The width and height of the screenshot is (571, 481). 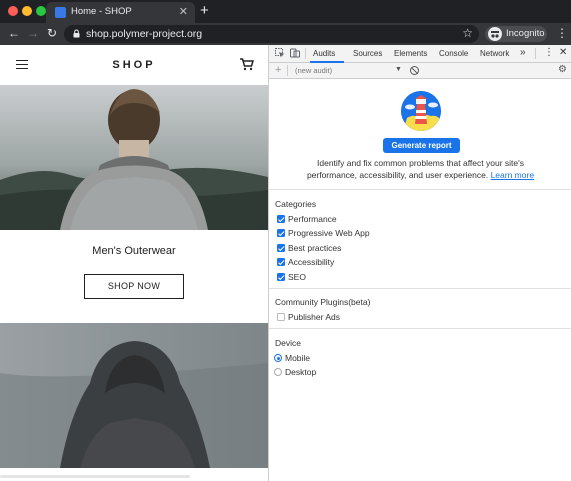 I want to click on learn-more-link: Learn more, so click(x=512, y=175).